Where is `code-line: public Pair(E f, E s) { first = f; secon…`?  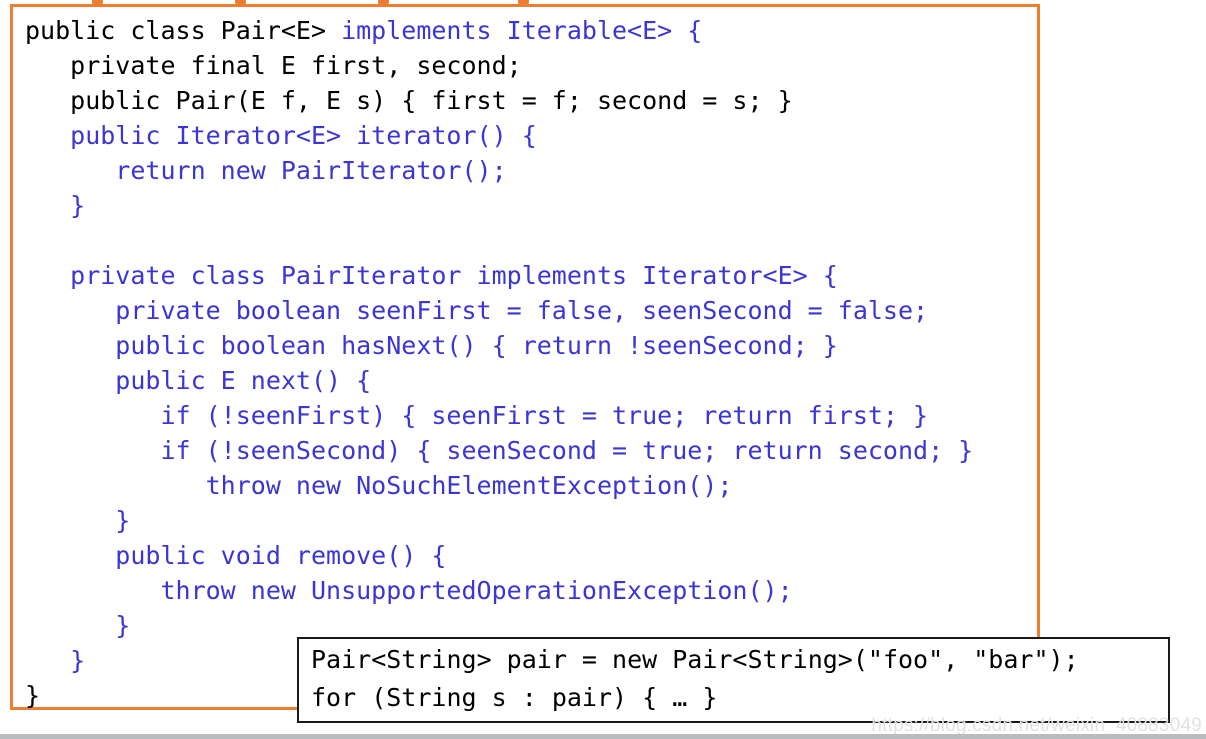 code-line: public Pair(E f, E s) { first = f; secon… is located at coordinates (499, 100).